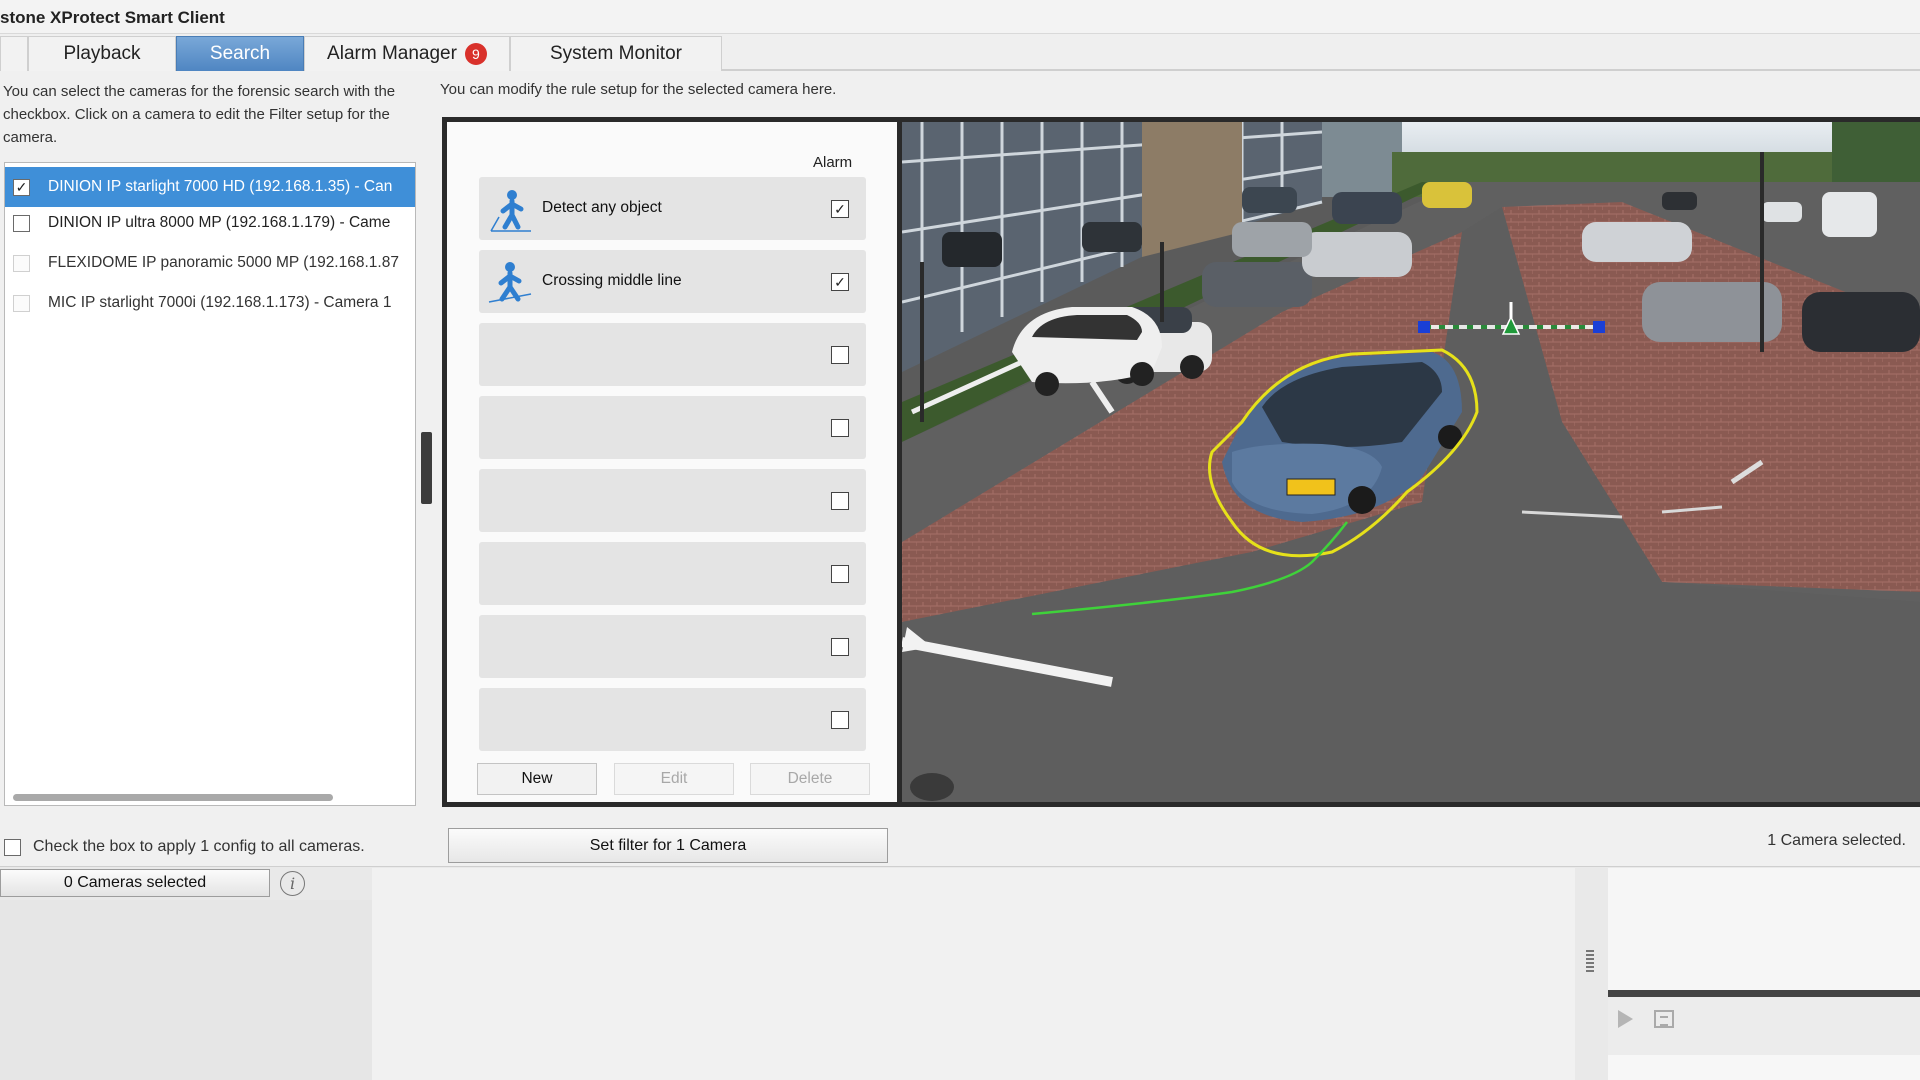 The height and width of the screenshot is (1080, 1920). What do you see at coordinates (1764, 929) in the screenshot?
I see `preview-area` at bounding box center [1764, 929].